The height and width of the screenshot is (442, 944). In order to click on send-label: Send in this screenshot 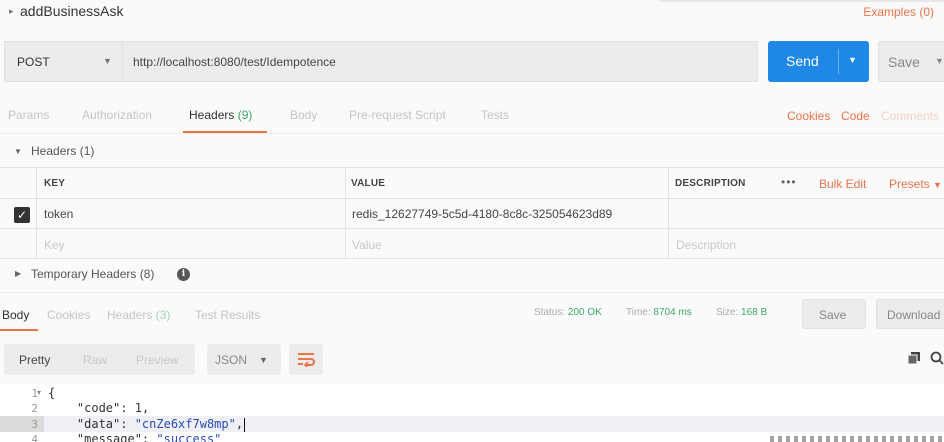, I will do `click(802, 61)`.